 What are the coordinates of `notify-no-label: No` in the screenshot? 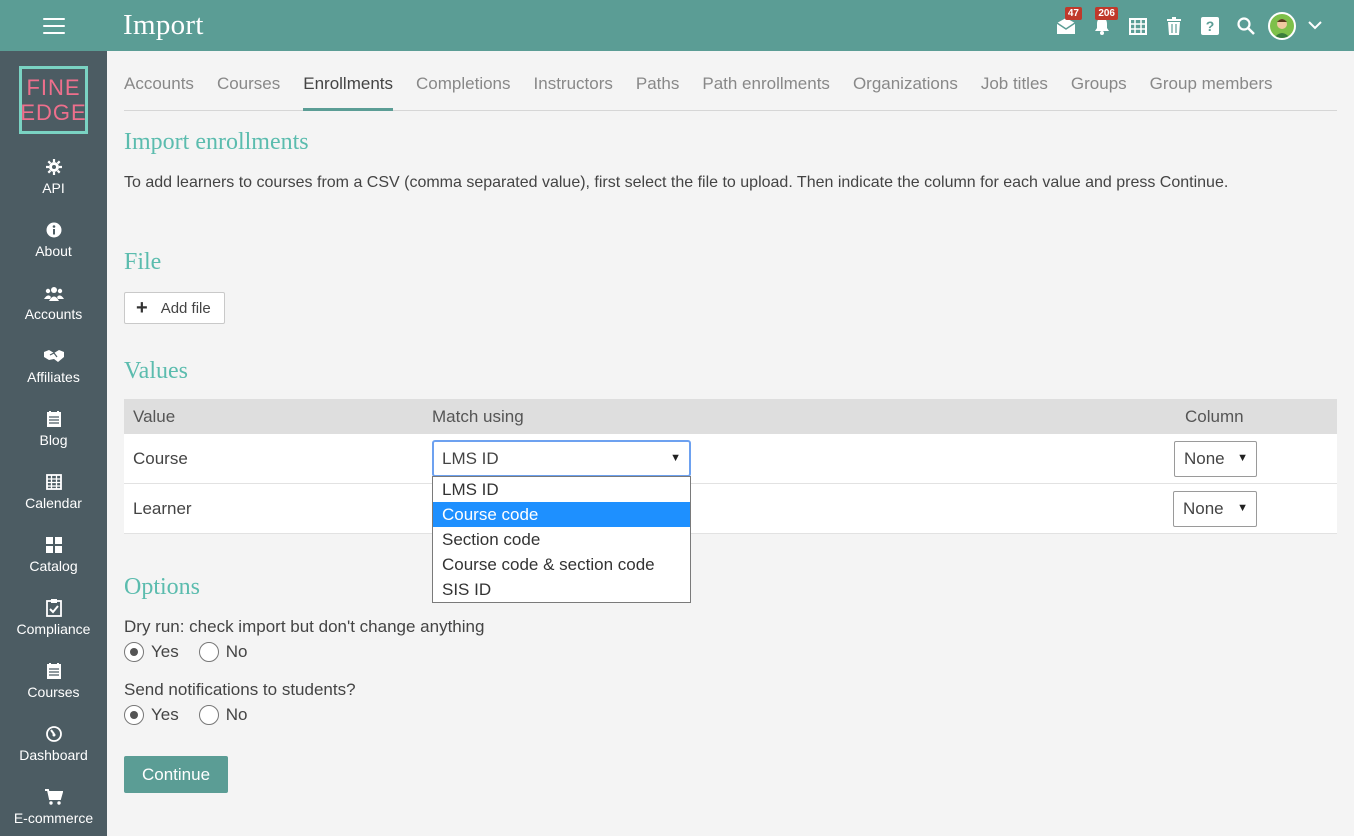 It's located at (236, 714).